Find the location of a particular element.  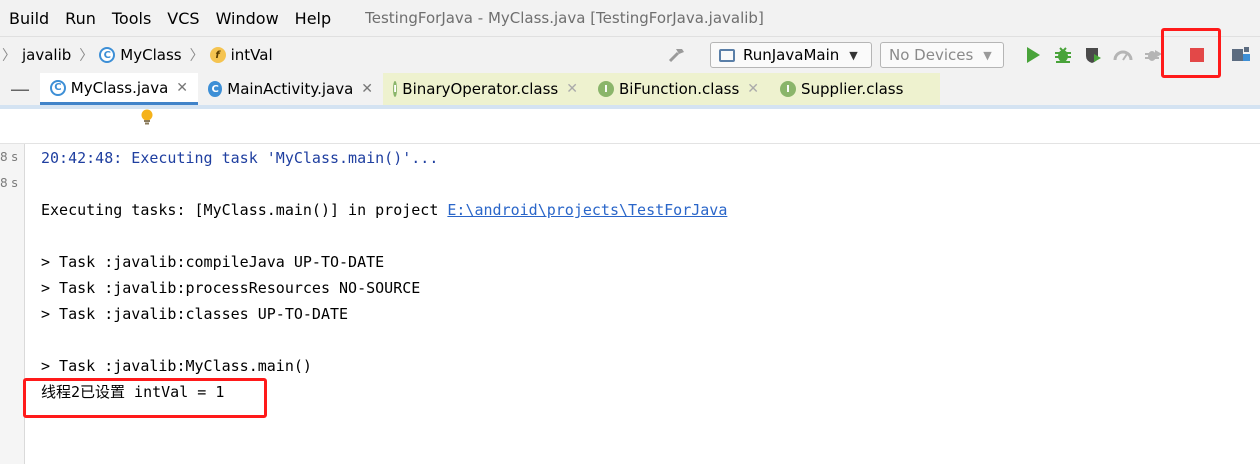

app-config-icon is located at coordinates (727, 55).